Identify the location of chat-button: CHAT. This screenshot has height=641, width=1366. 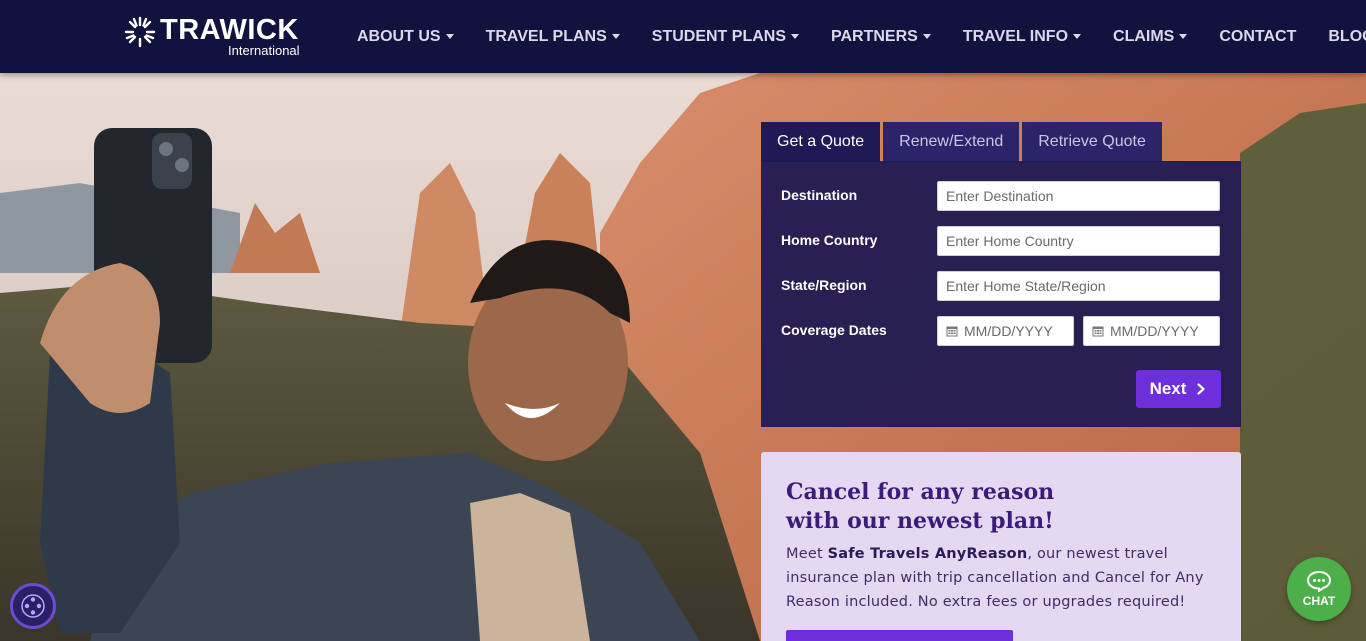
(1319, 589).